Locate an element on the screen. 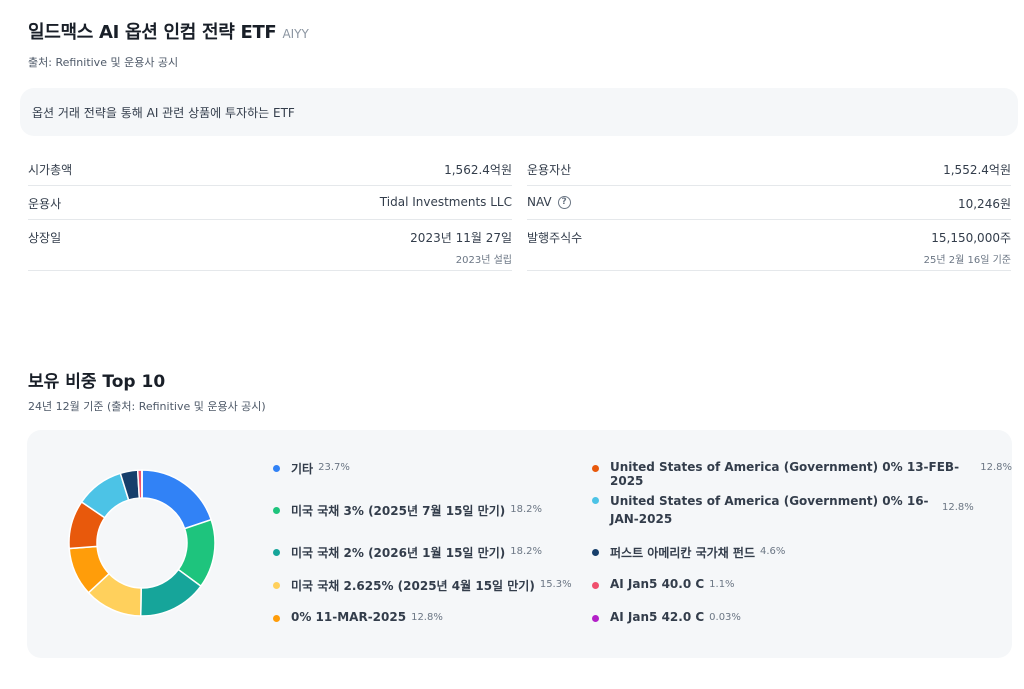  legend-item: 0% 11-MAR-2025 12.8% is located at coordinates (358, 617).